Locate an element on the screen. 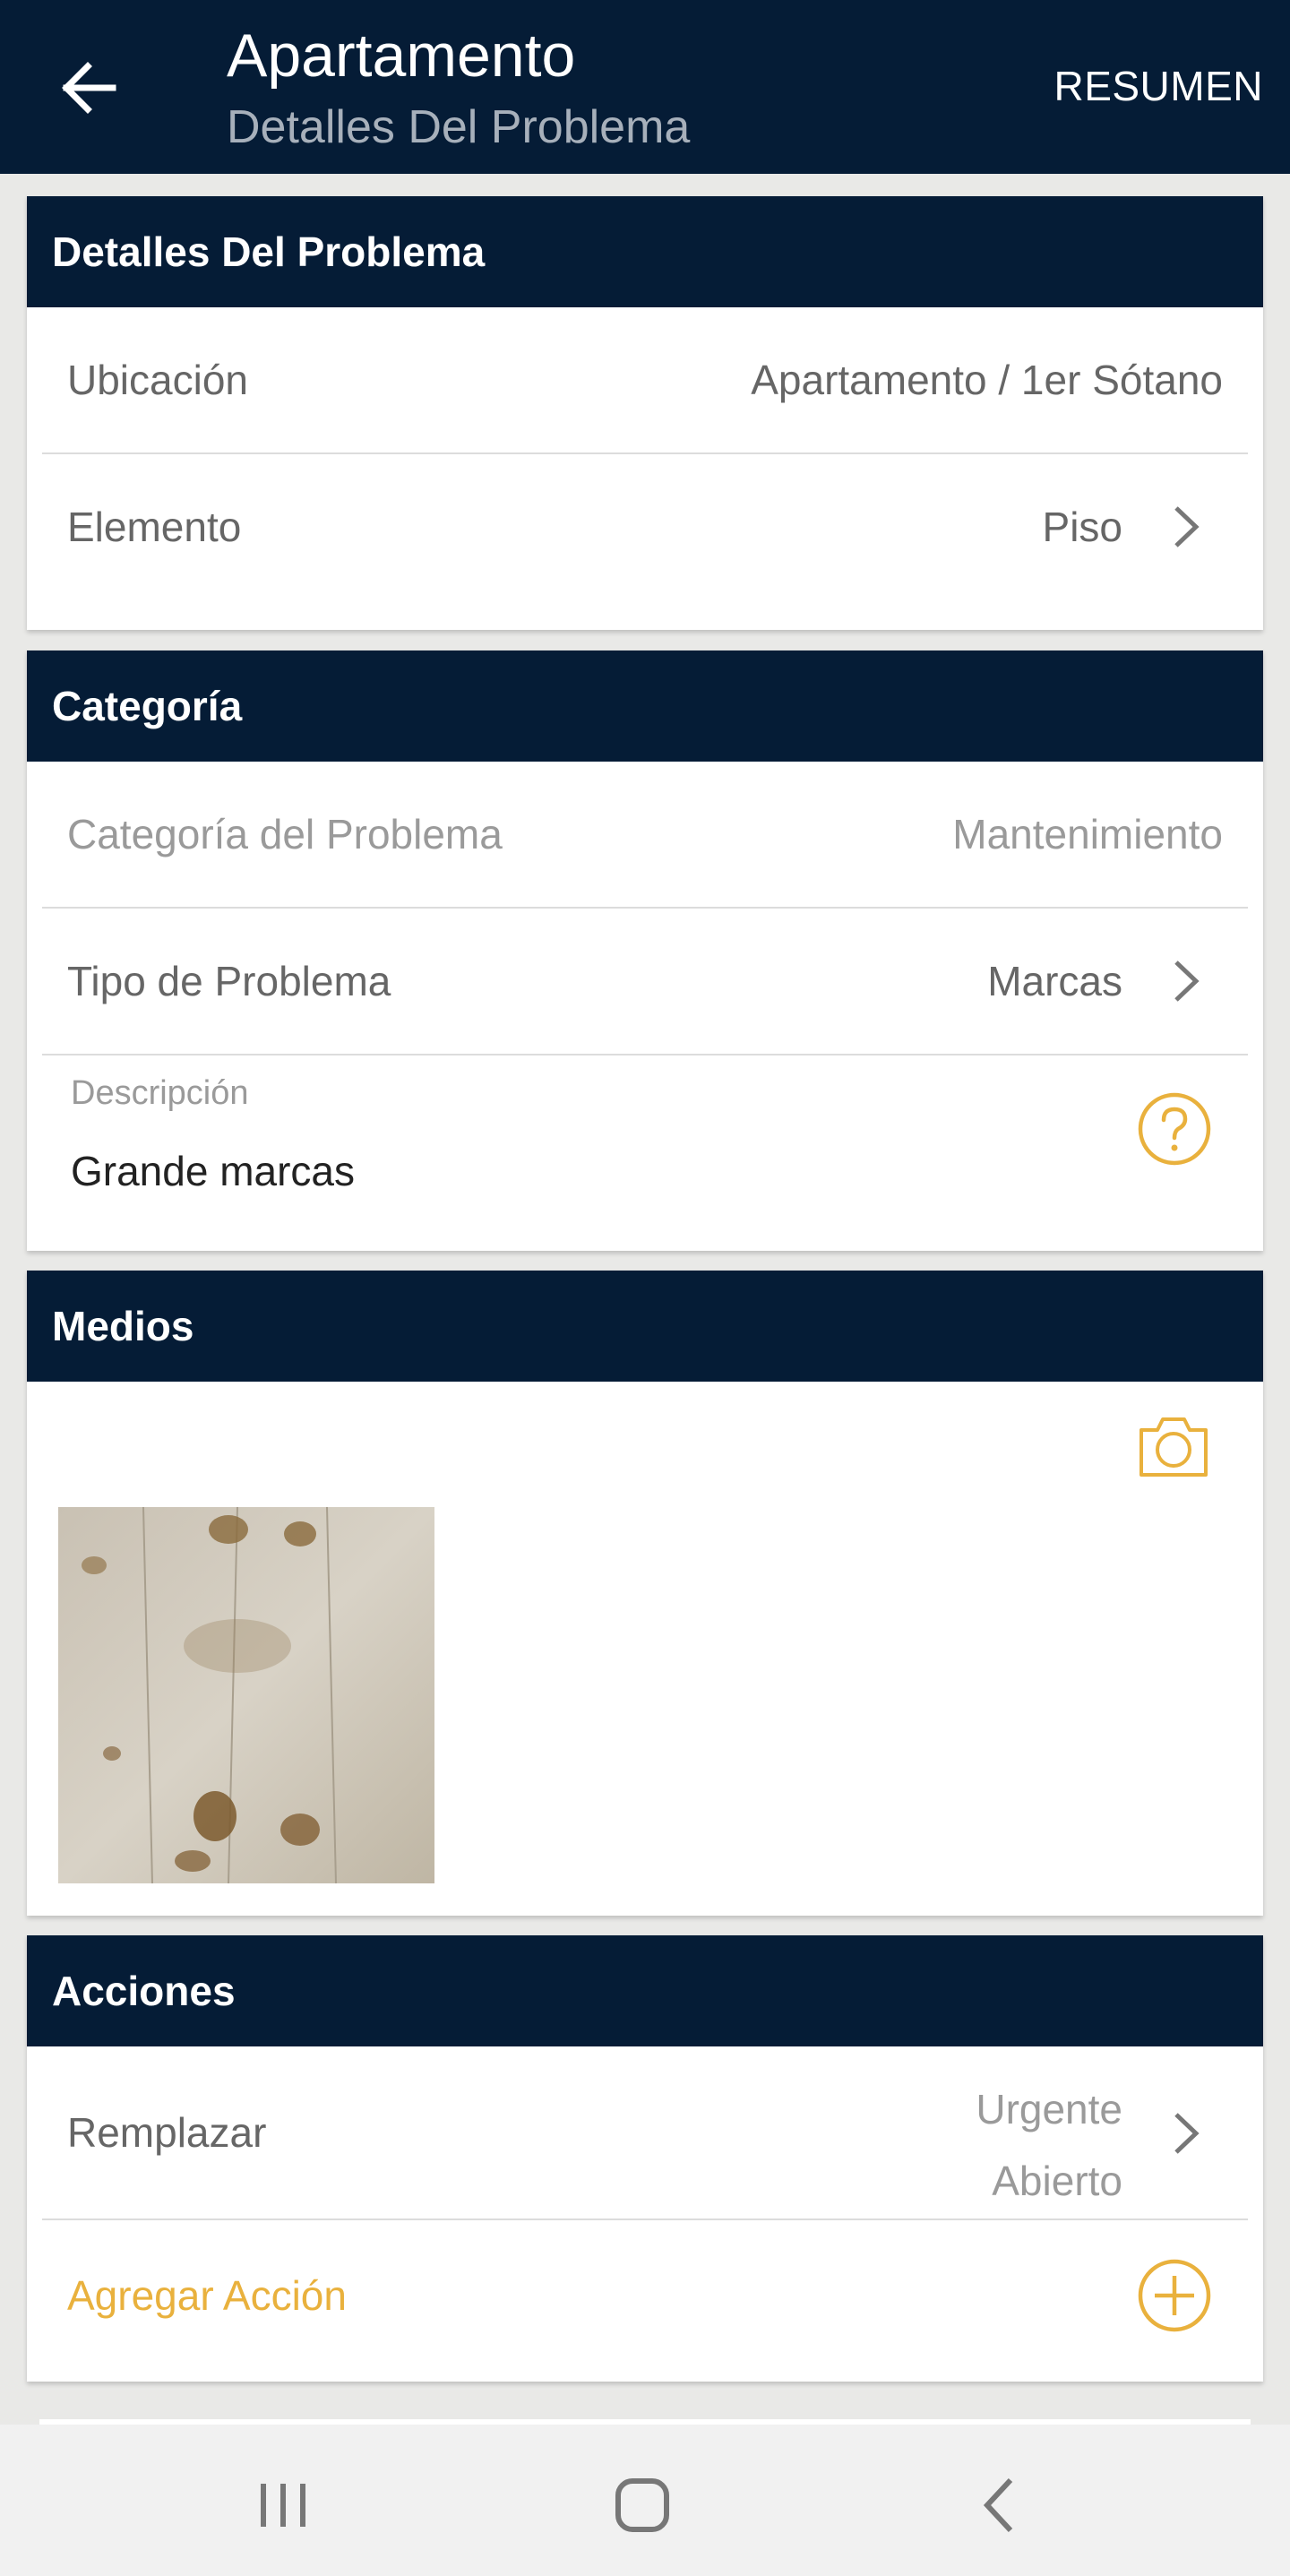  action-item-label: Remplazar is located at coordinates (167, 2132).